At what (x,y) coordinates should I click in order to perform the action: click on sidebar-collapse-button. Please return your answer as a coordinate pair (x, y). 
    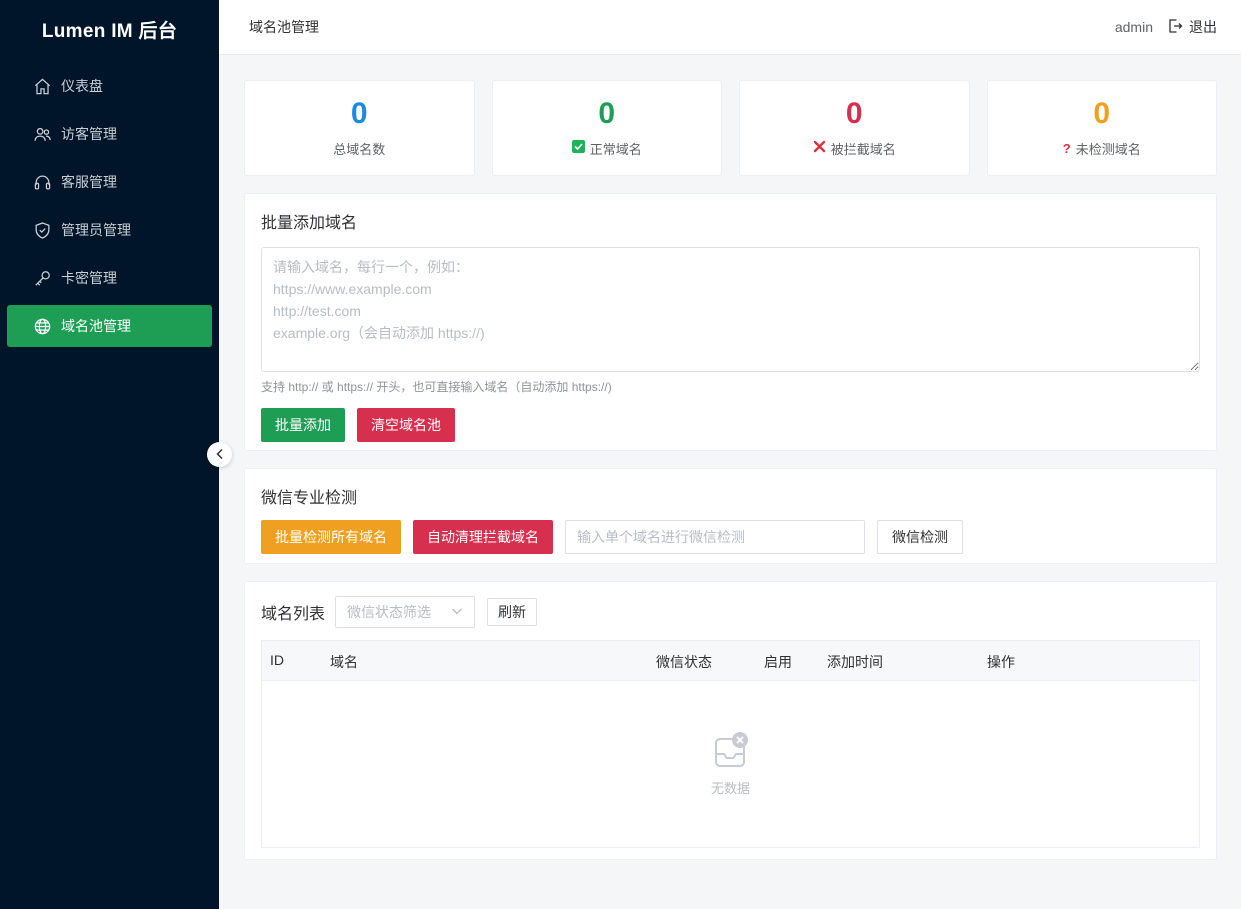
    Looking at the image, I should click on (219, 454).